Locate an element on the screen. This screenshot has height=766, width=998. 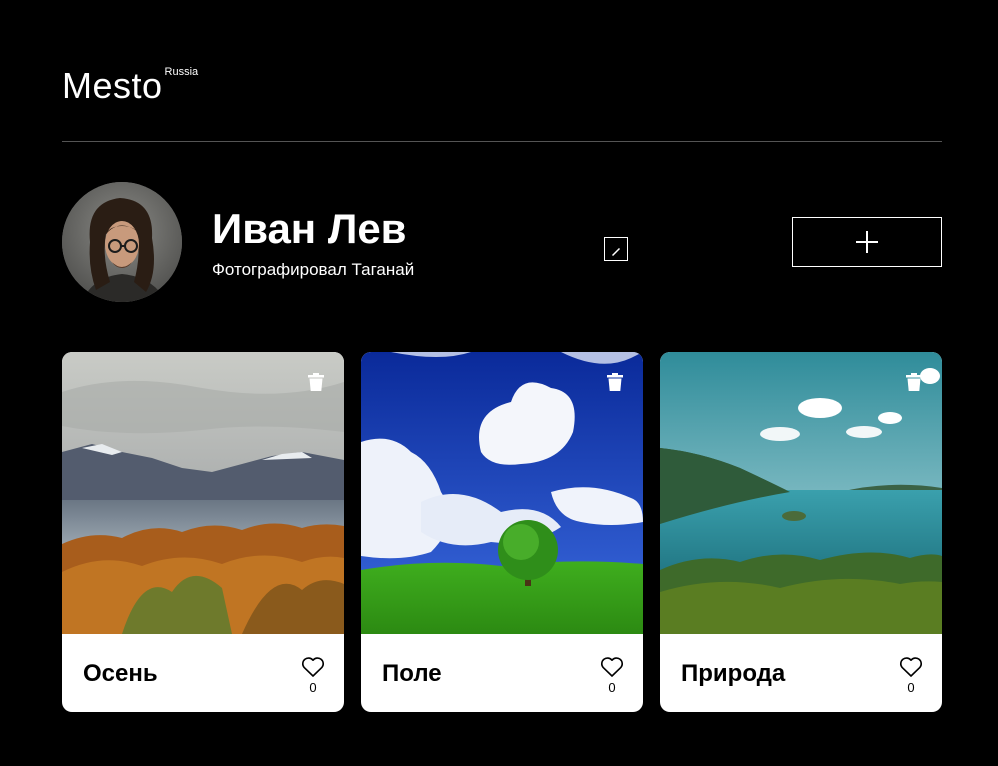
edit-profile-button is located at coordinates (616, 249).